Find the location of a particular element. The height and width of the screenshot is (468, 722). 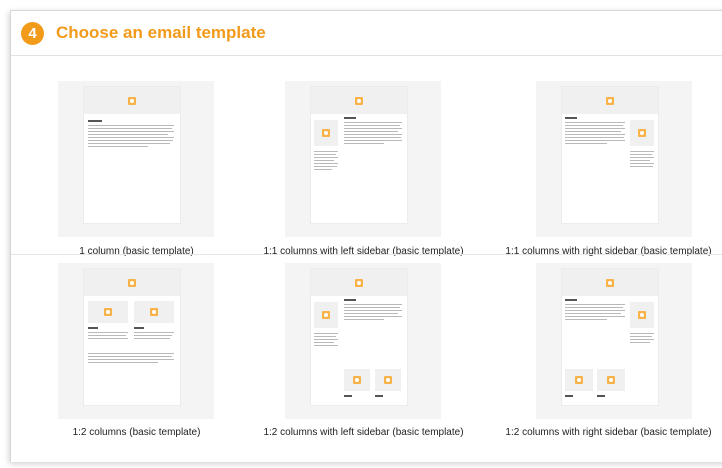

section-title: Choose an email template is located at coordinates (161, 32).